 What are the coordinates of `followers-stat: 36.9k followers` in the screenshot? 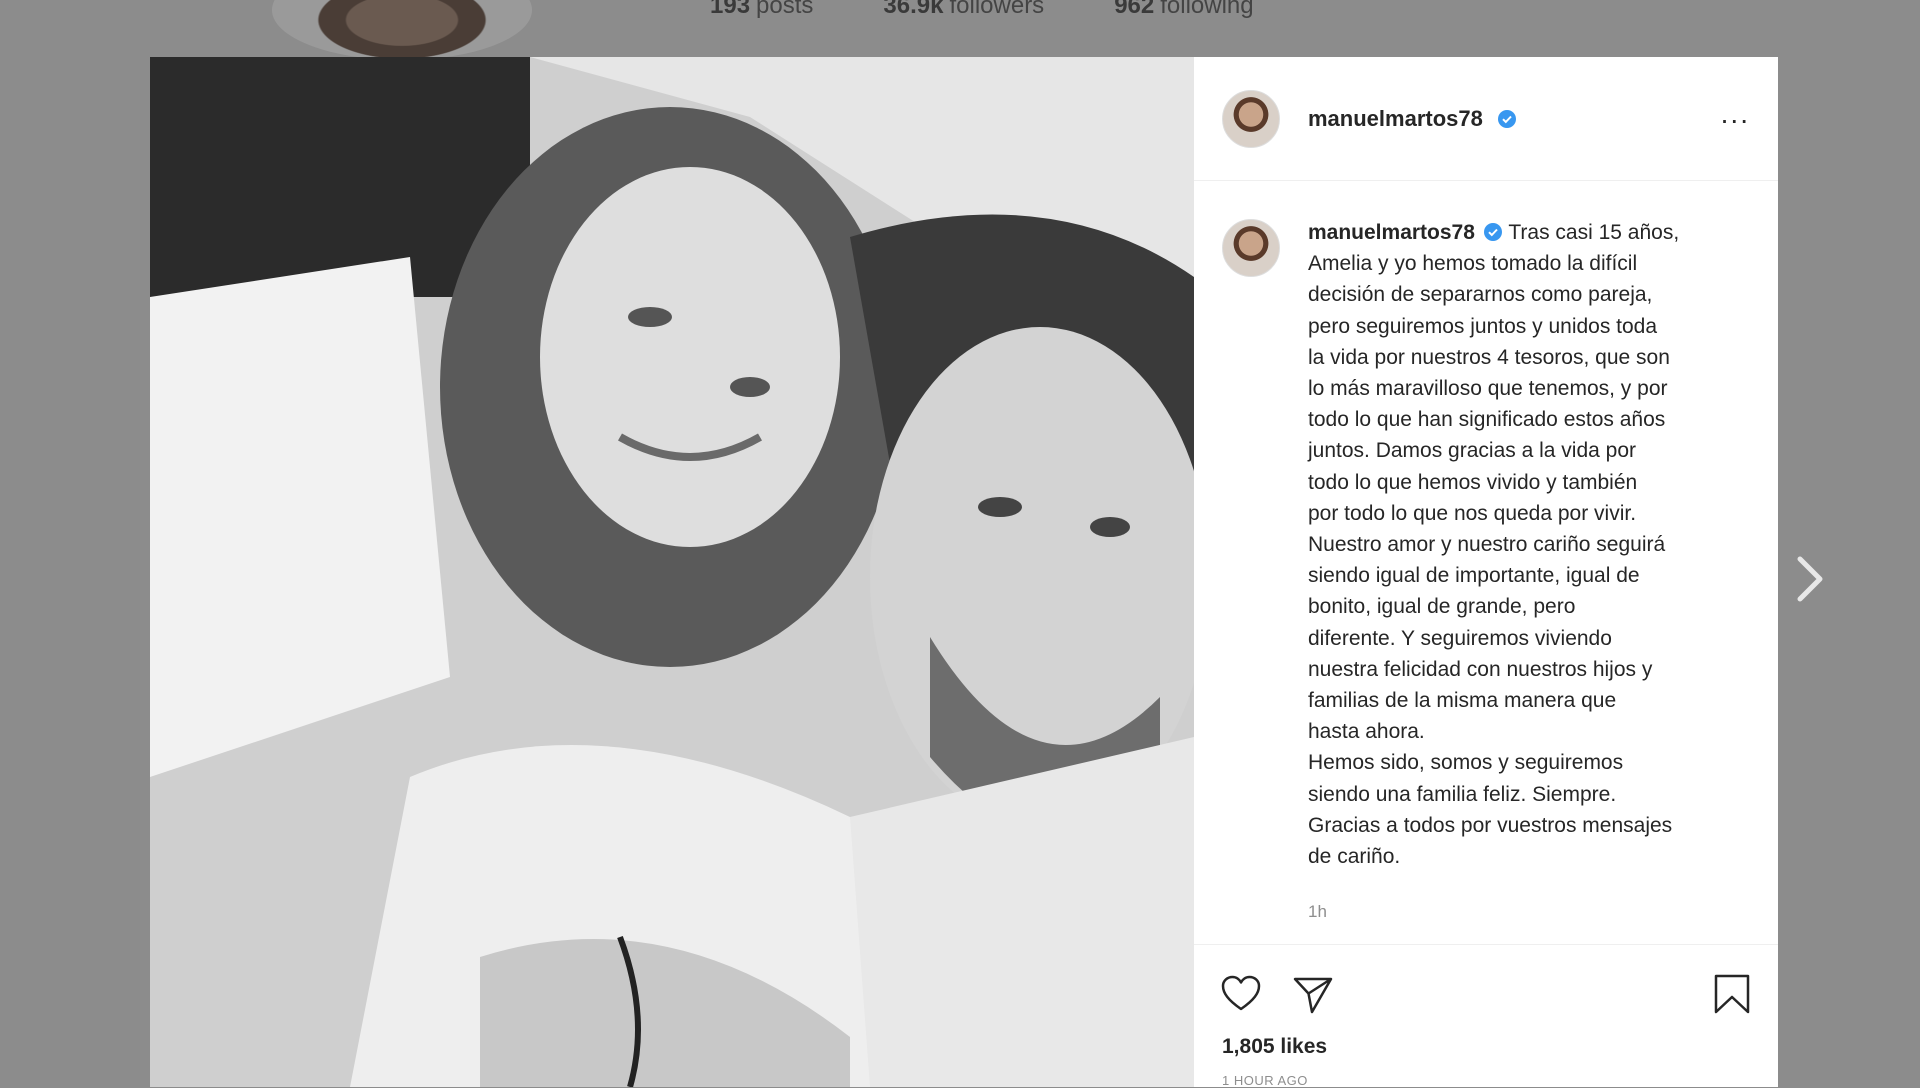 It's located at (963, 10).